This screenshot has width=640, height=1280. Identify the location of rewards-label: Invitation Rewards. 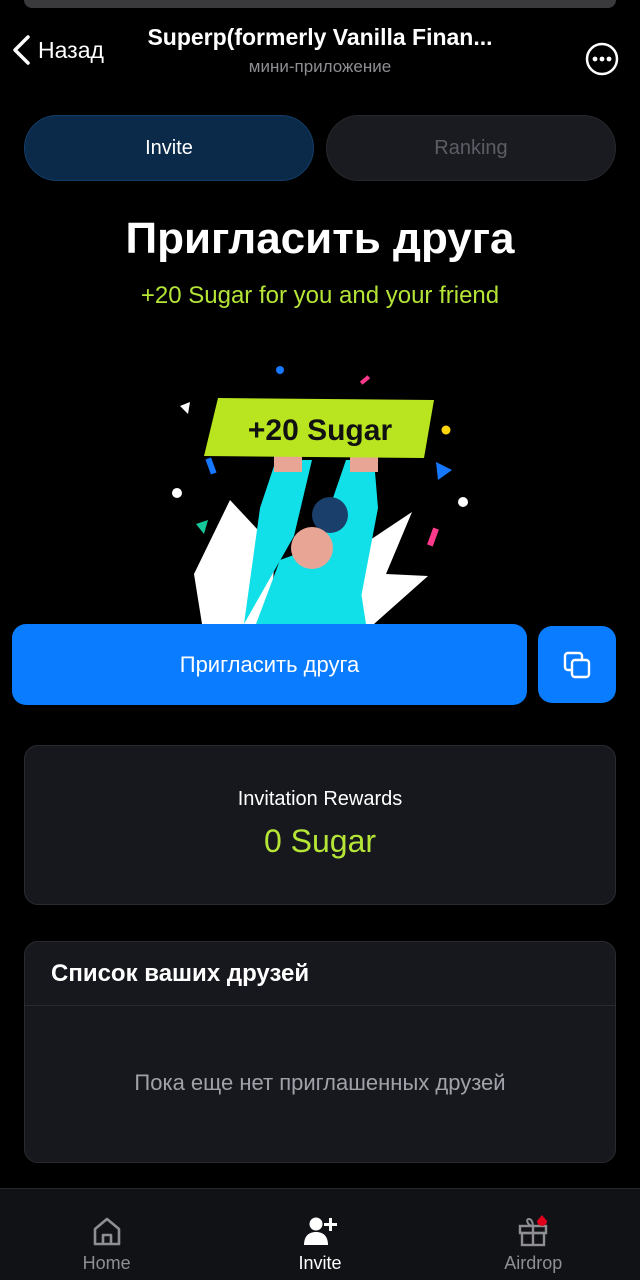
(320, 799).